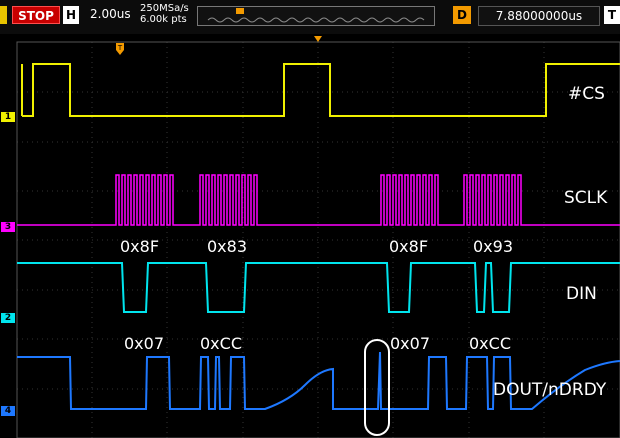  Describe the element at coordinates (8, 117) in the screenshot. I see `ch1-ground-marker: 1` at that location.